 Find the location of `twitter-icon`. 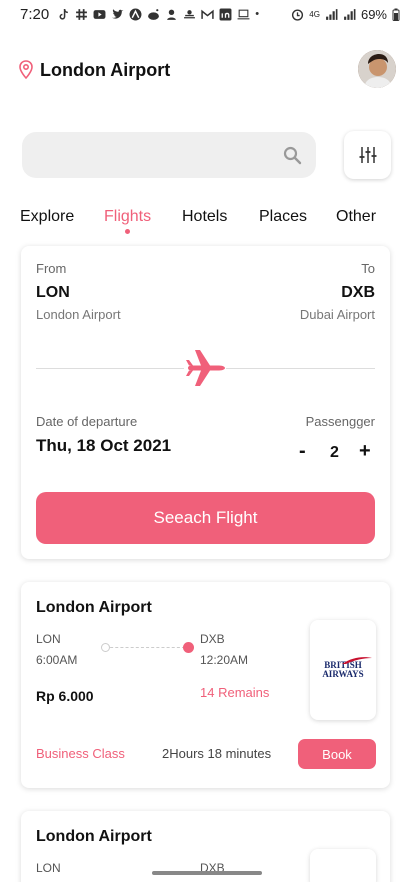

twitter-icon is located at coordinates (118, 13).